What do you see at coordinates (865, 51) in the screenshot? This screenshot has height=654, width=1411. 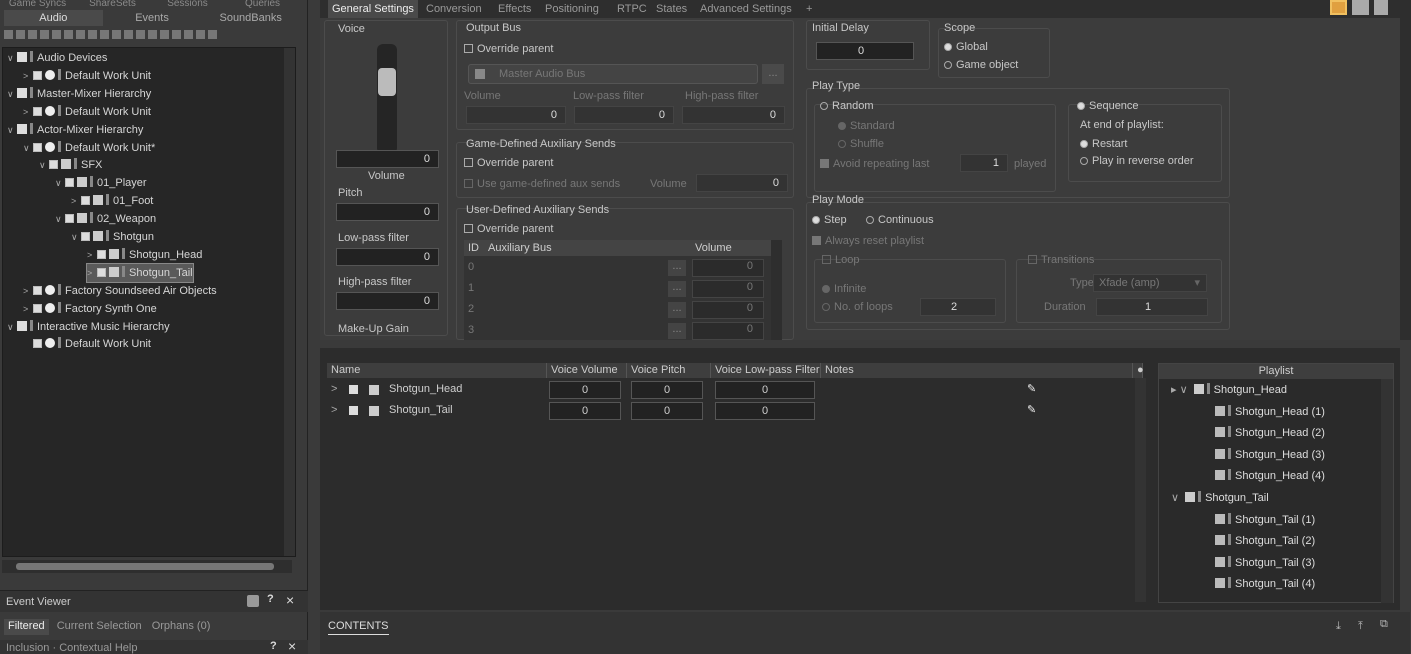 I see `initial-delay-field: 0` at bounding box center [865, 51].